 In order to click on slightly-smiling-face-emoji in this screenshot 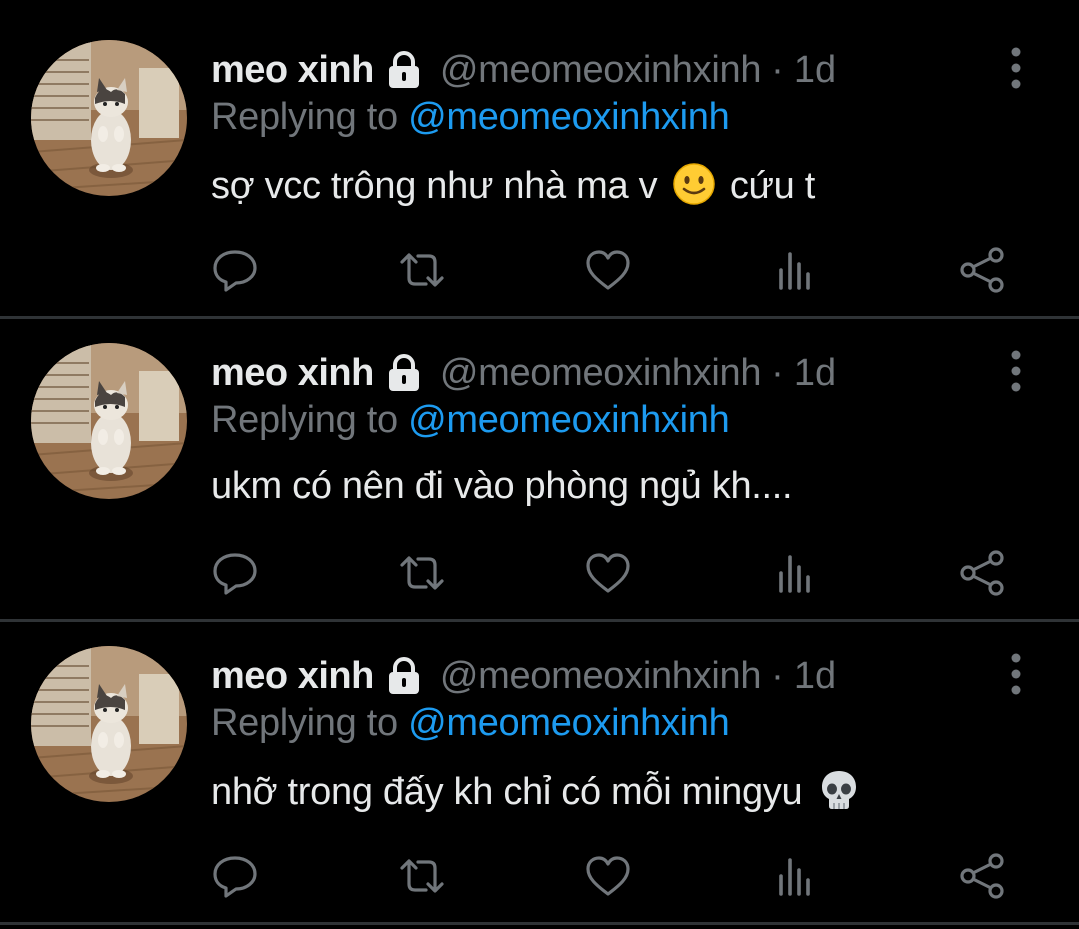, I will do `click(694, 184)`.